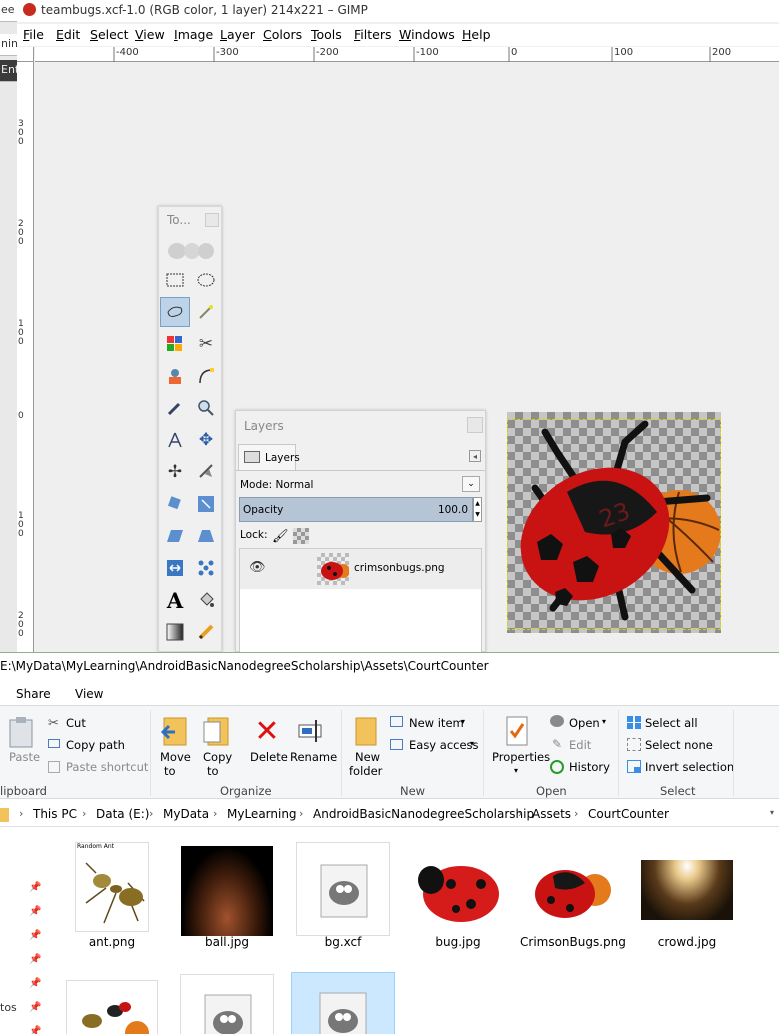 Image resolution: width=779 pixels, height=1034 pixels. What do you see at coordinates (175, 376) in the screenshot?
I see `foreground-select-icon` at bounding box center [175, 376].